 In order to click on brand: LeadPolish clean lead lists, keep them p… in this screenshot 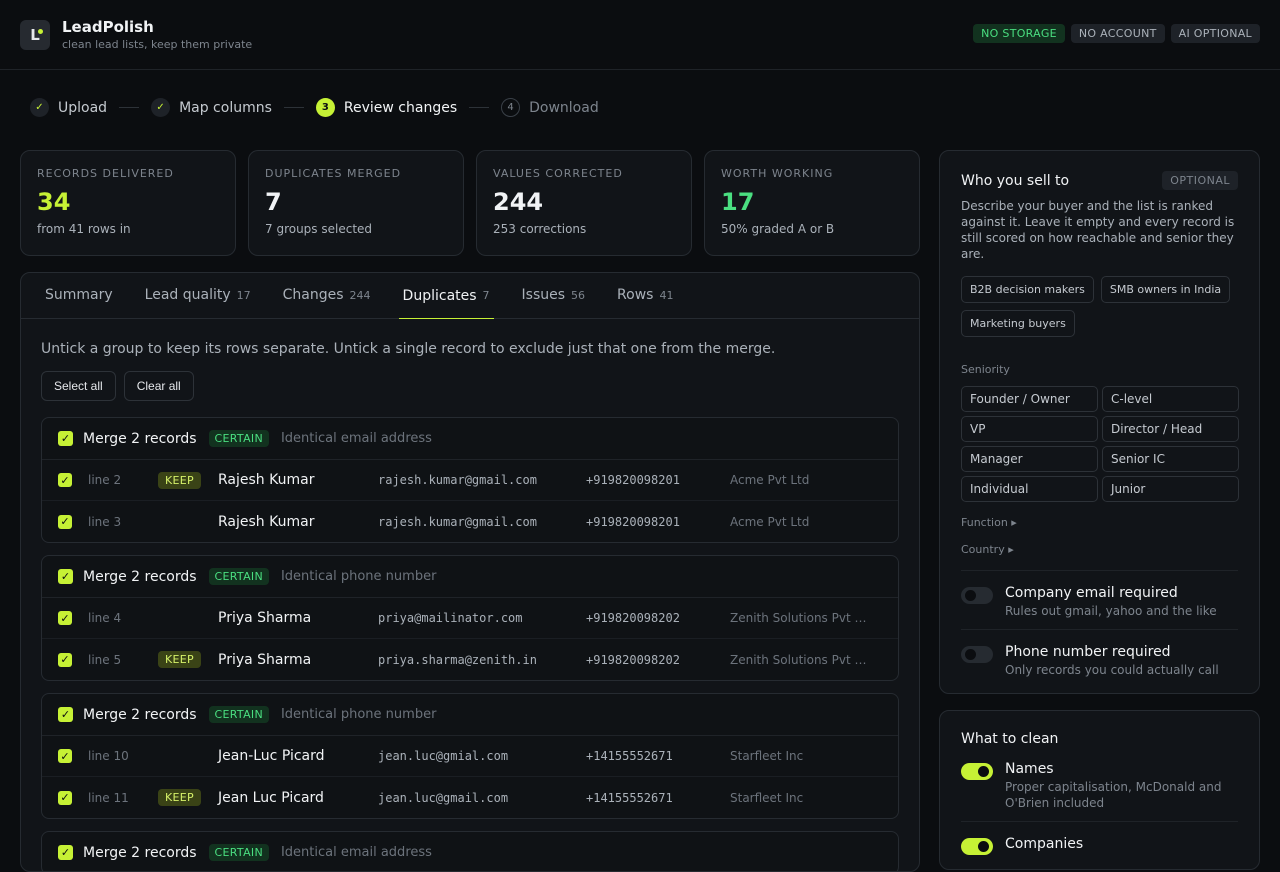, I will do `click(157, 34)`.